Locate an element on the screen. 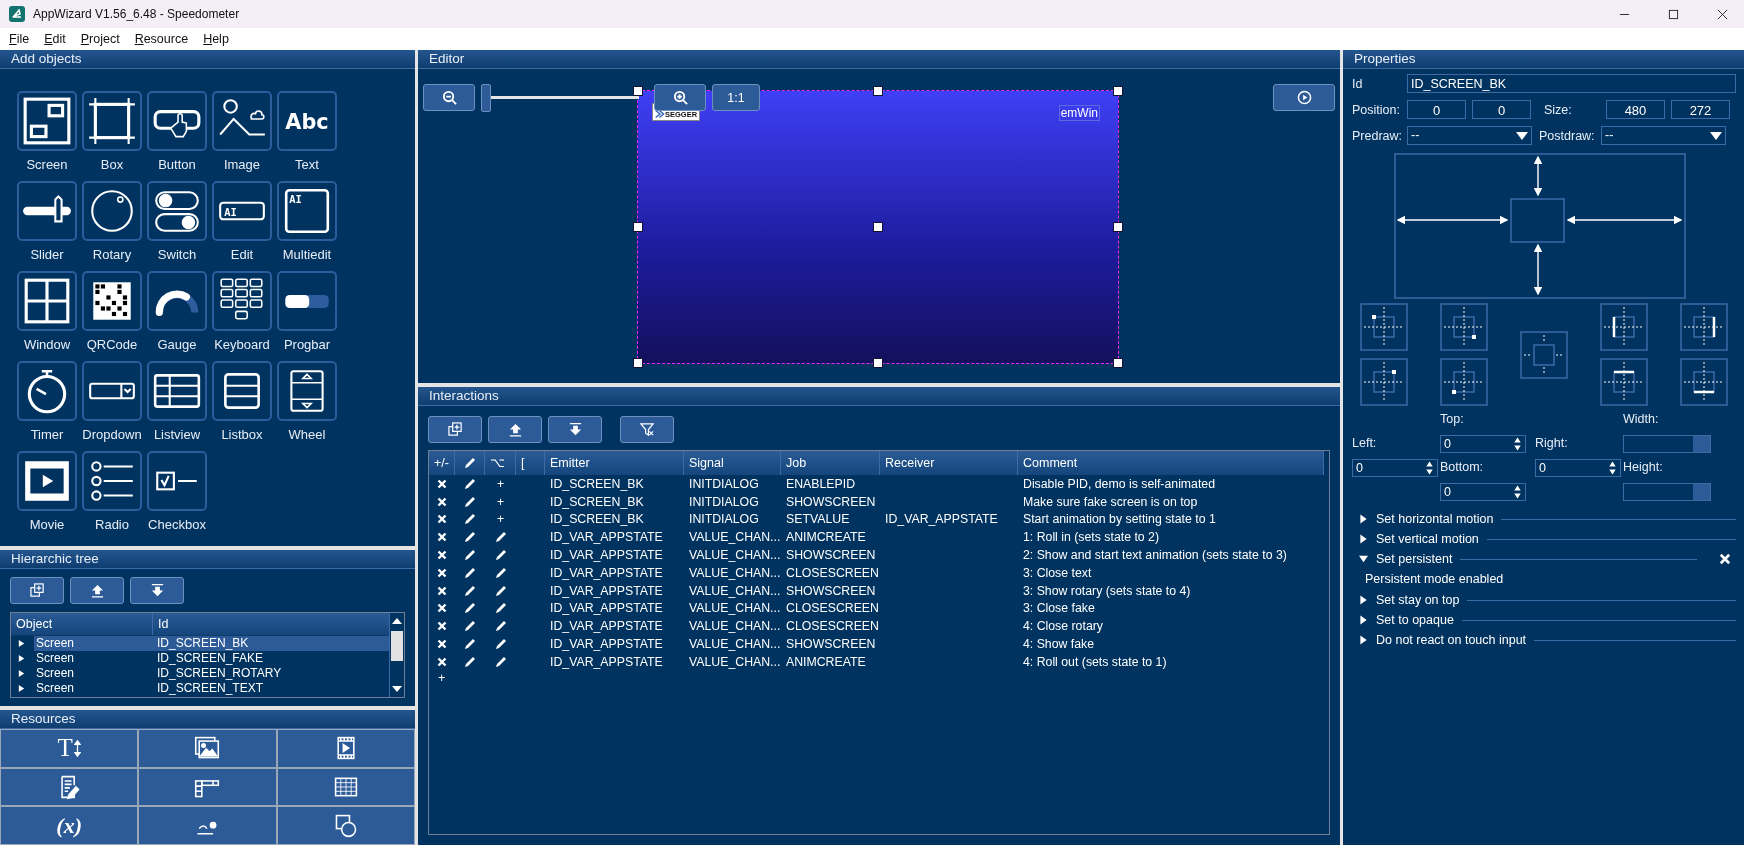  column-header: Receiver is located at coordinates (949, 463).